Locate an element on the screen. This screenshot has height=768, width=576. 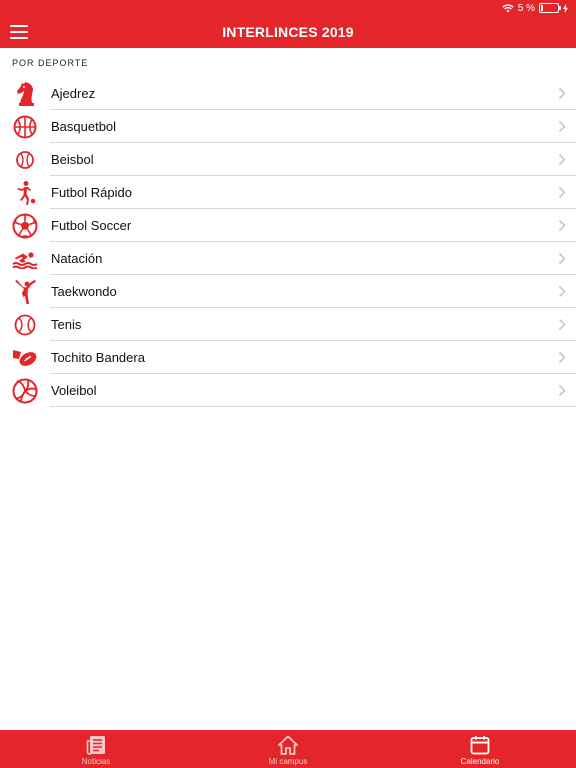
tab-calendario: Calendario is located at coordinates (480, 749).